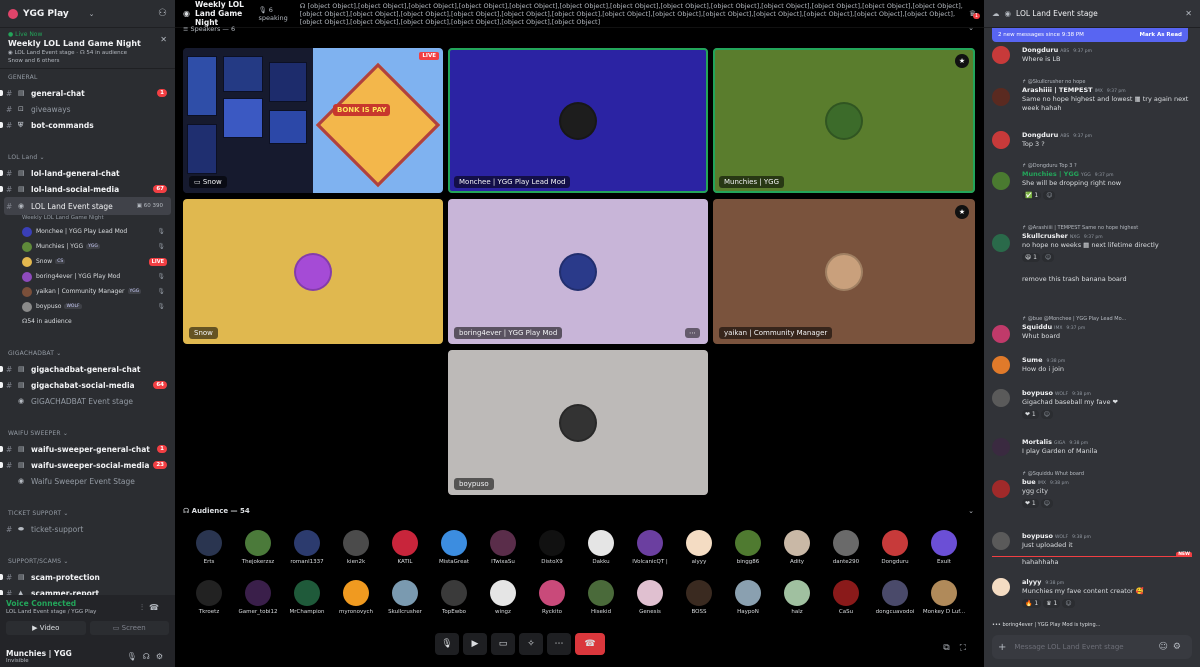  I want to click on audience-member: Adity, so click(797, 547).